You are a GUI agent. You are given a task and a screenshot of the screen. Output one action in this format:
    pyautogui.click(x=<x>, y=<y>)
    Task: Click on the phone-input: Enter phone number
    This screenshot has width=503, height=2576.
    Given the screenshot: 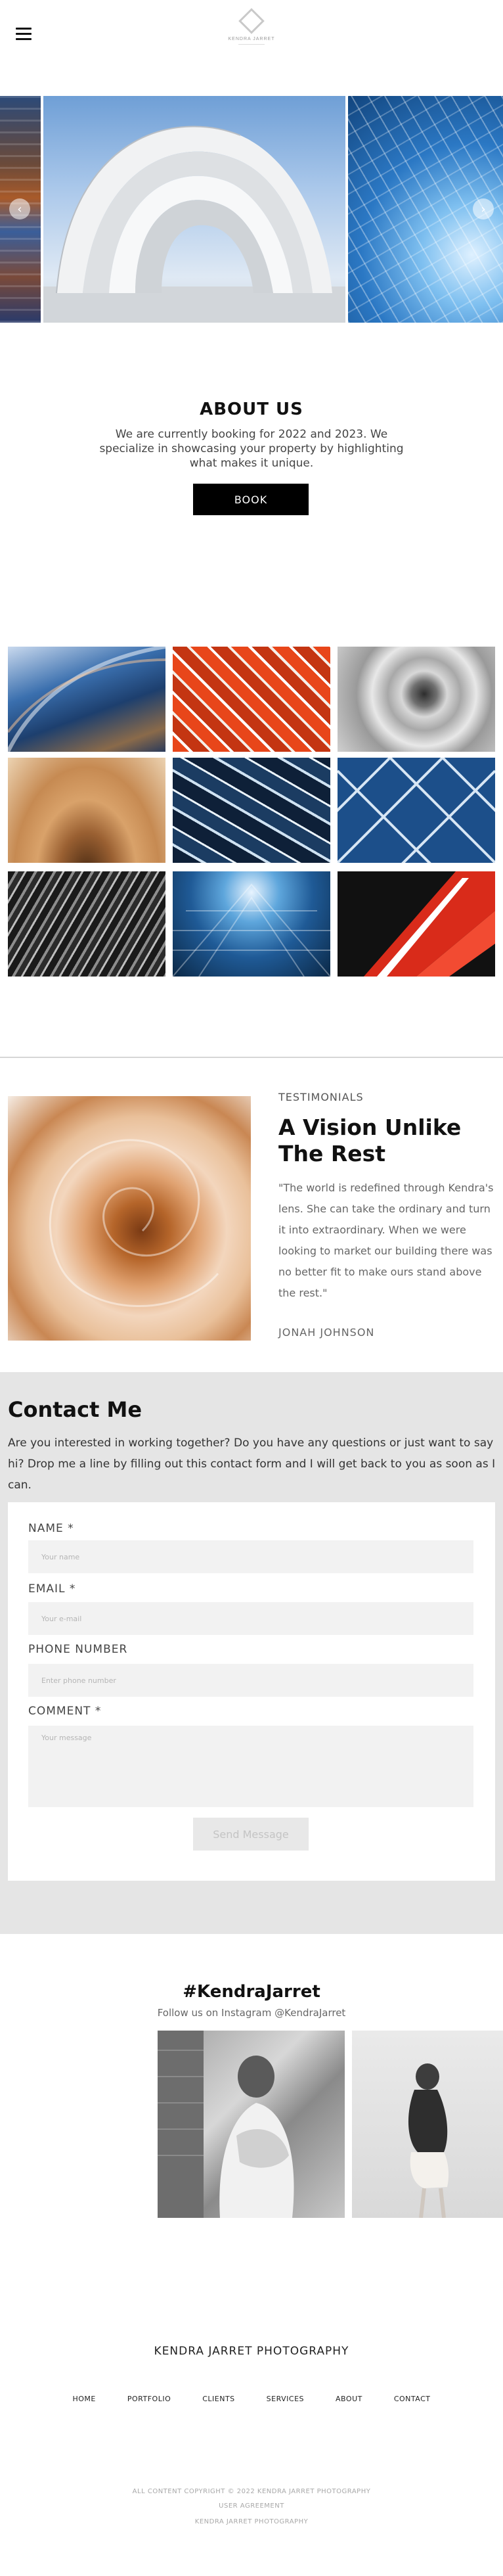 What is the action you would take?
    pyautogui.click(x=250, y=1681)
    